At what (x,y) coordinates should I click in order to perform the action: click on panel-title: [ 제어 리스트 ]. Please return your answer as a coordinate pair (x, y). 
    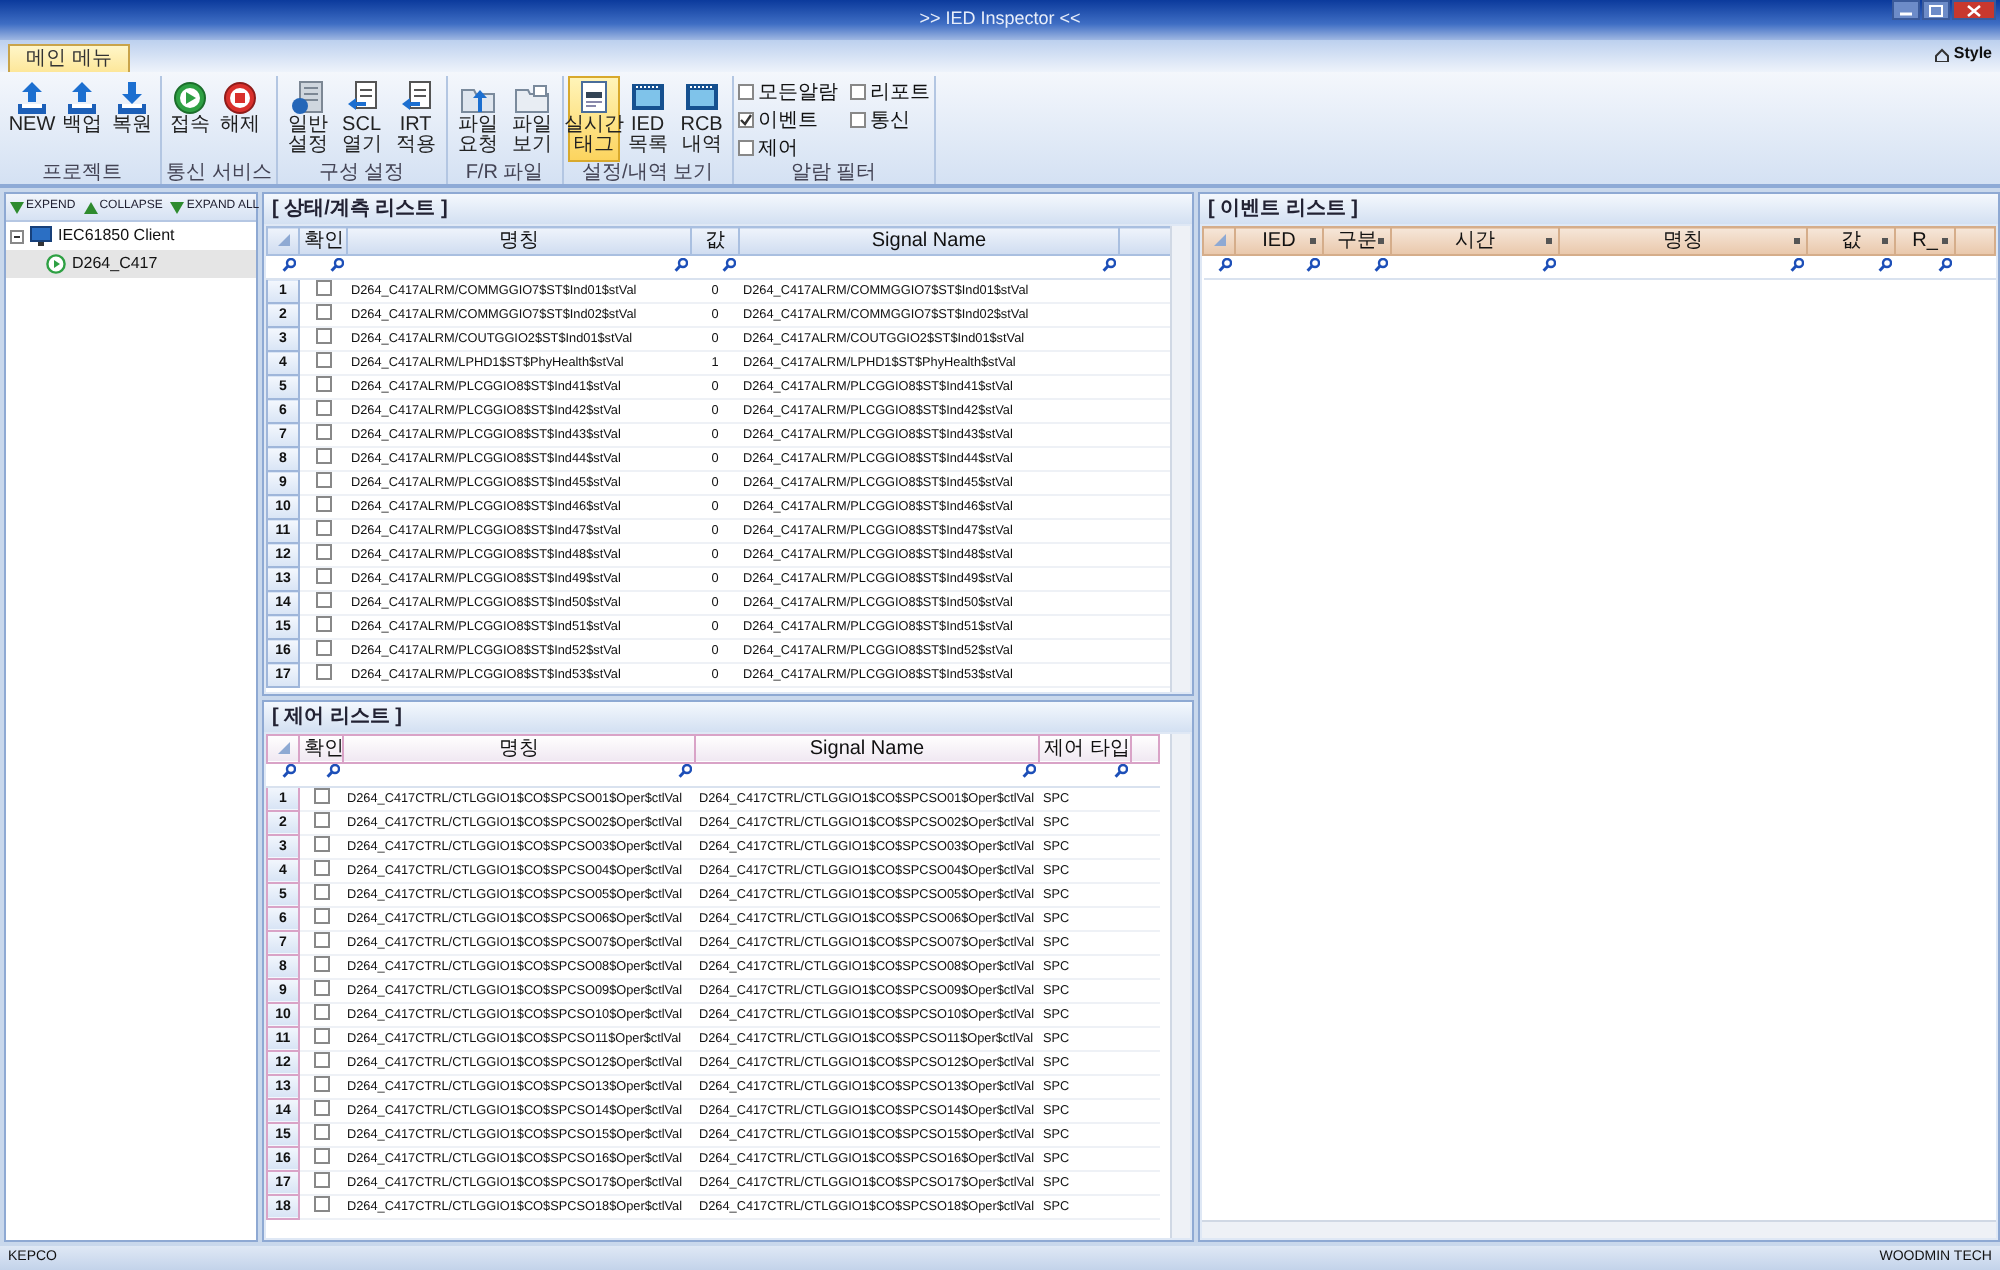
    Looking at the image, I should click on (728, 716).